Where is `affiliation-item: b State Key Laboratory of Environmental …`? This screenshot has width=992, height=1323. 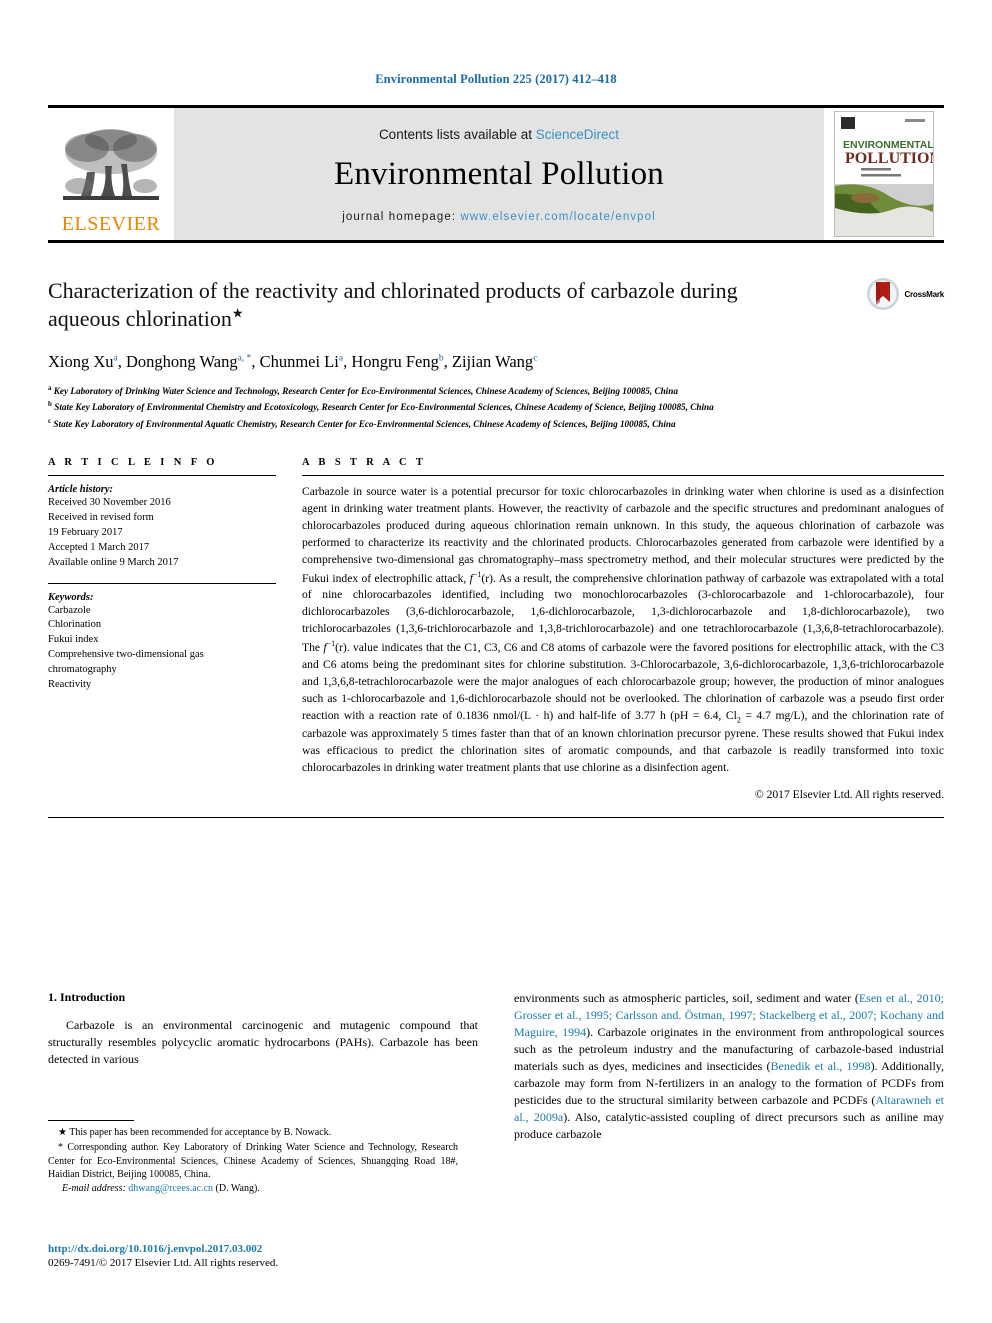
affiliation-item: b State Key Laboratory of Environmental … is located at coordinates (496, 406).